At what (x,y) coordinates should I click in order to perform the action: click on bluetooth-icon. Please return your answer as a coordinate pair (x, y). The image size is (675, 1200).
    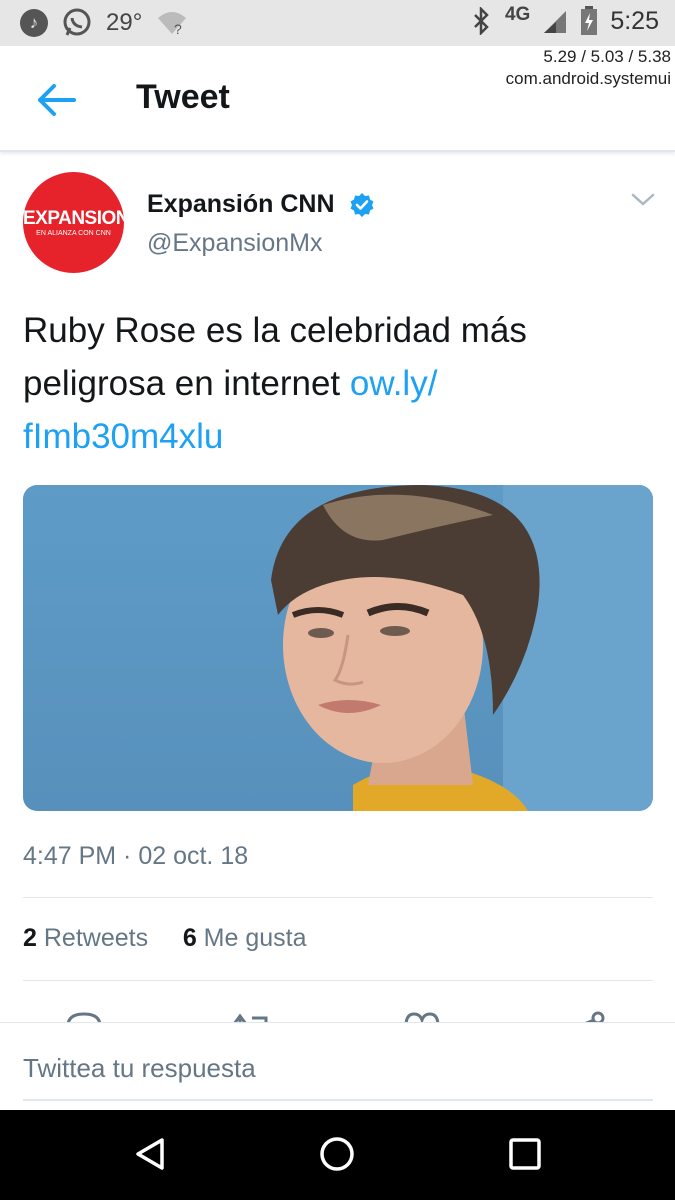
    Looking at the image, I should click on (481, 21).